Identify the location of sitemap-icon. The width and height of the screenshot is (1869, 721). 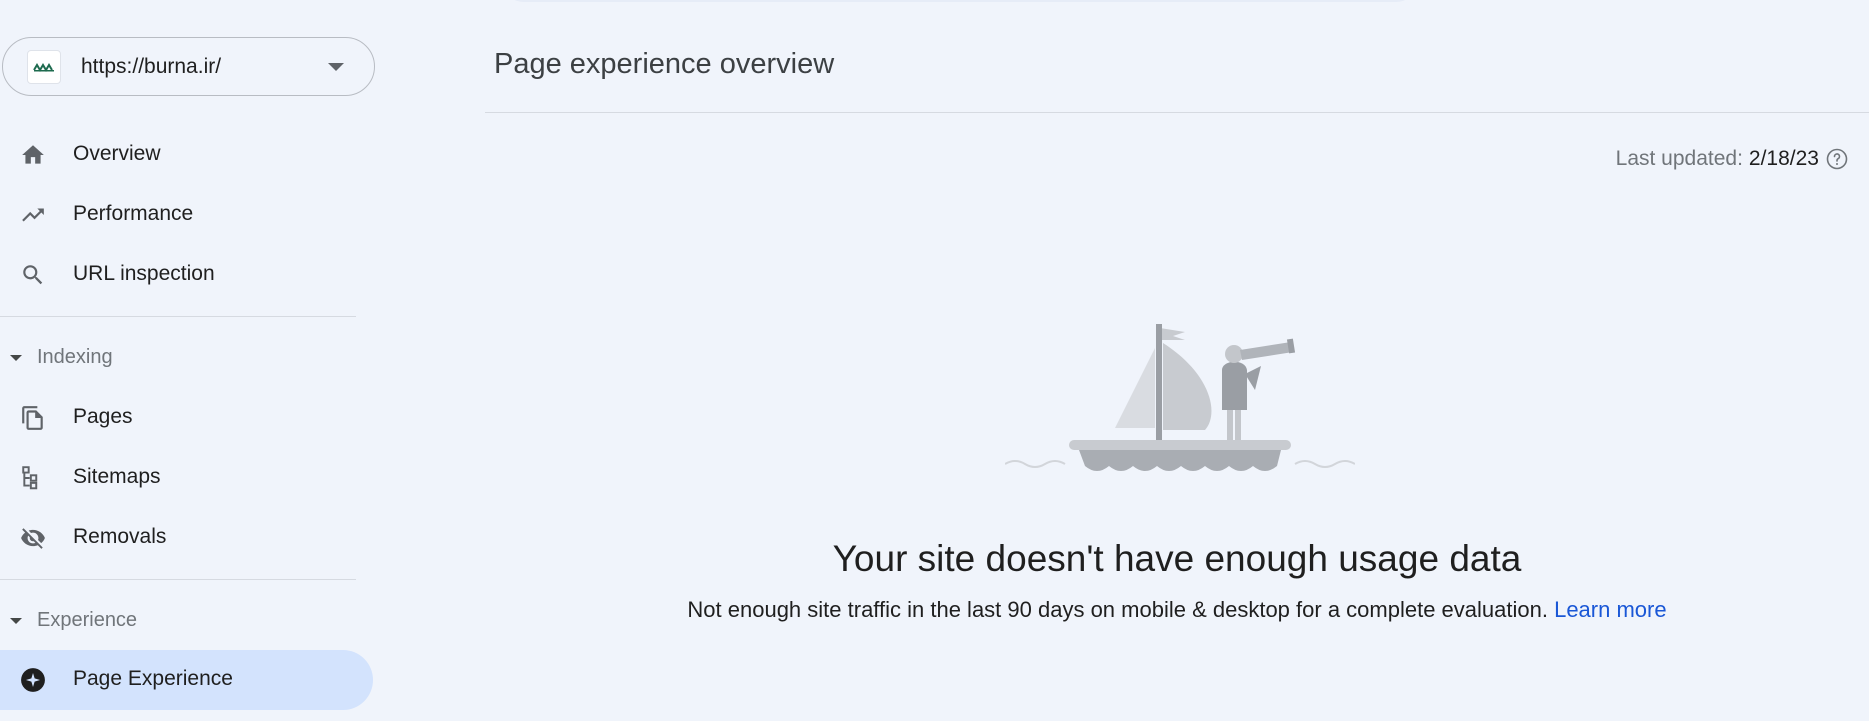
(30, 478).